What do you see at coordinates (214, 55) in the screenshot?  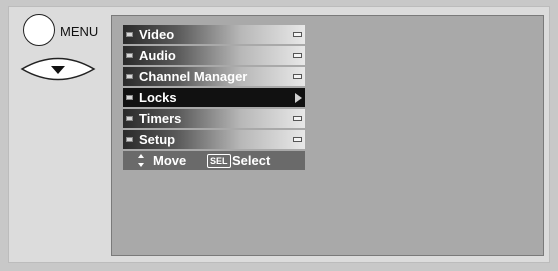 I see `menu-item-audio: Audio` at bounding box center [214, 55].